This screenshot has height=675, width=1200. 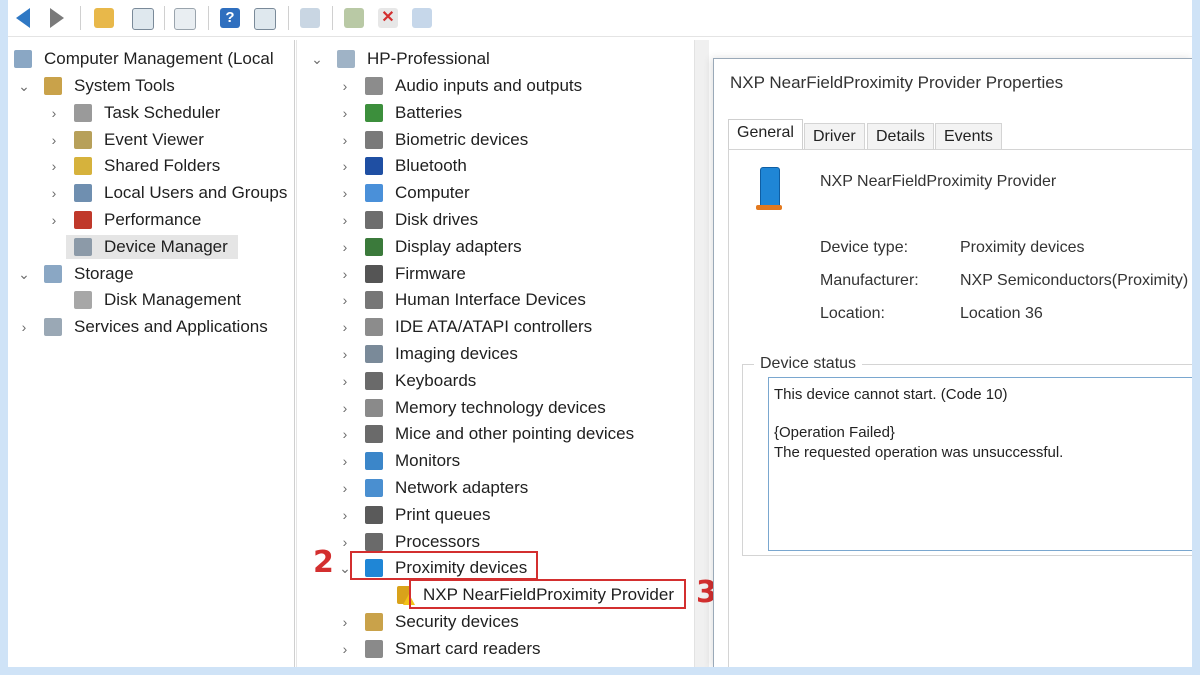 What do you see at coordinates (456, 353) in the screenshot?
I see `device-tree-item-label: Imaging devices` at bounding box center [456, 353].